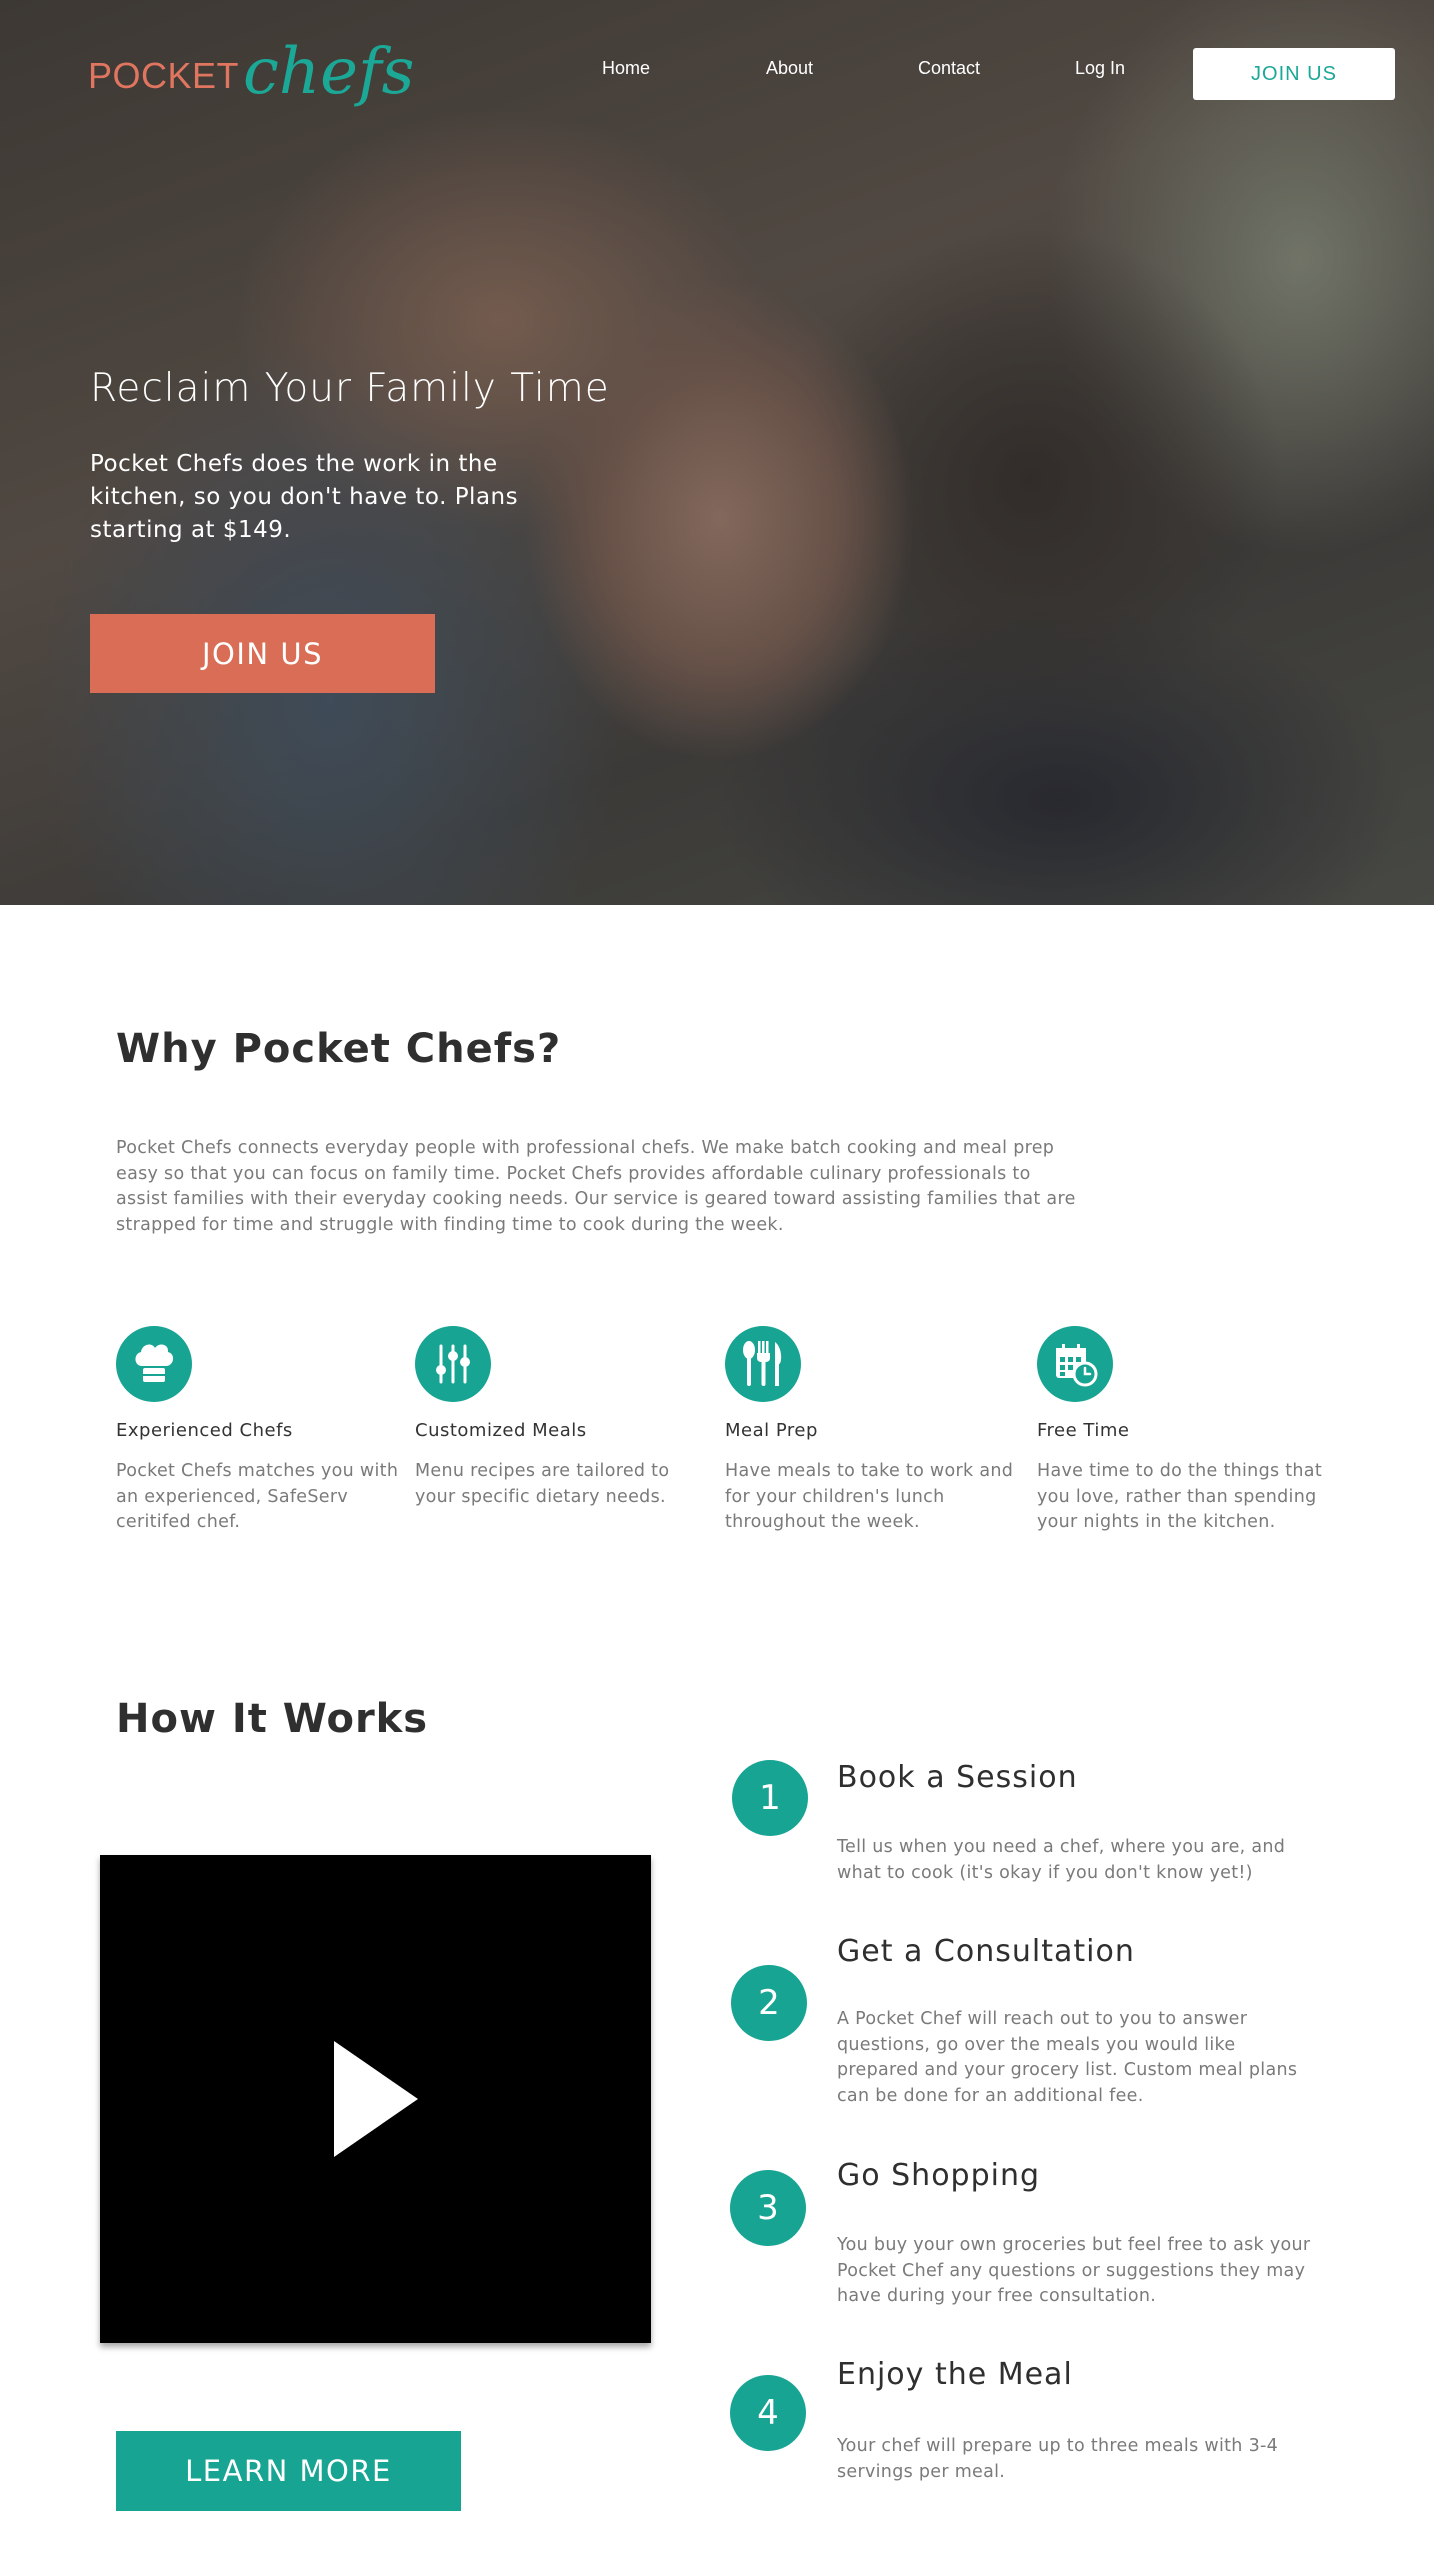 Image resolution: width=1434 pixels, height=2564 pixels. Describe the element at coordinates (1083, 1430) in the screenshot. I see `feature-title: Free Time` at that location.